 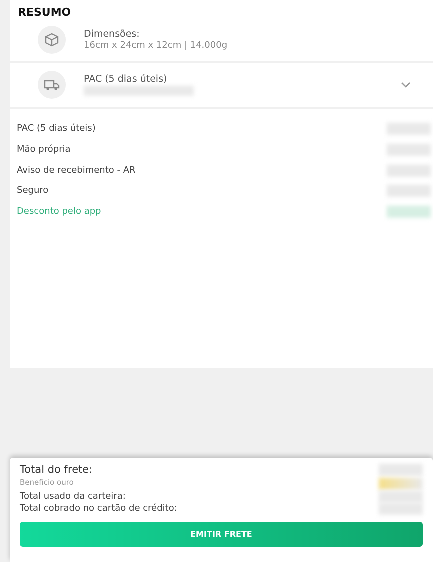 I want to click on section-title: RESUMO, so click(x=44, y=12).